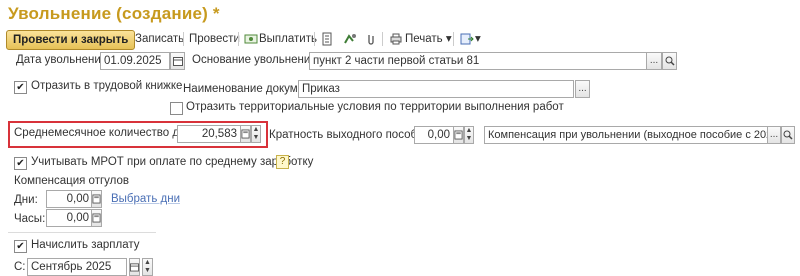 This screenshot has height=276, width=800. Describe the element at coordinates (214, 39) in the screenshot. I see `post-button: Провести` at that location.